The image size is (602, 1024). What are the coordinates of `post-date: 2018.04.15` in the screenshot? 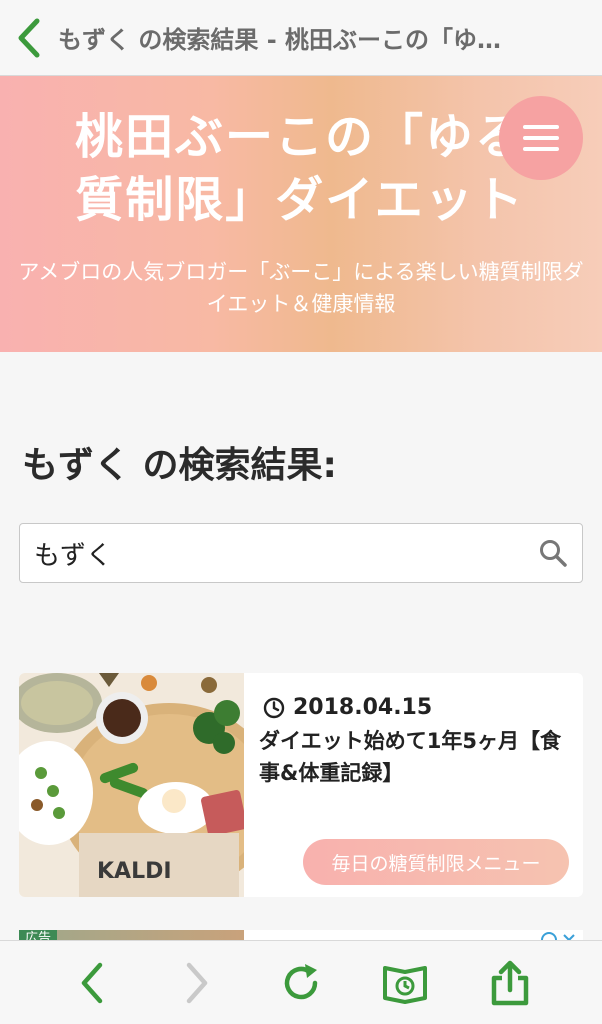 It's located at (347, 707).